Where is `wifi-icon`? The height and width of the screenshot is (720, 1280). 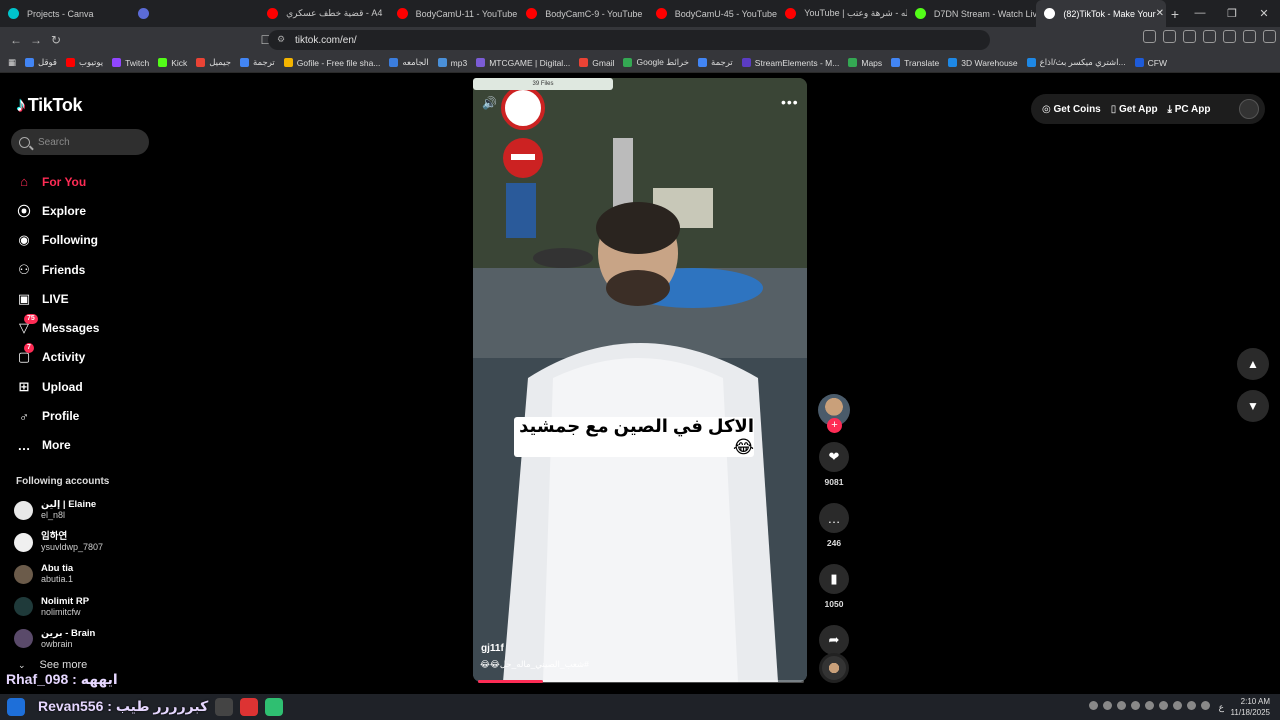 wifi-icon is located at coordinates (1191, 705).